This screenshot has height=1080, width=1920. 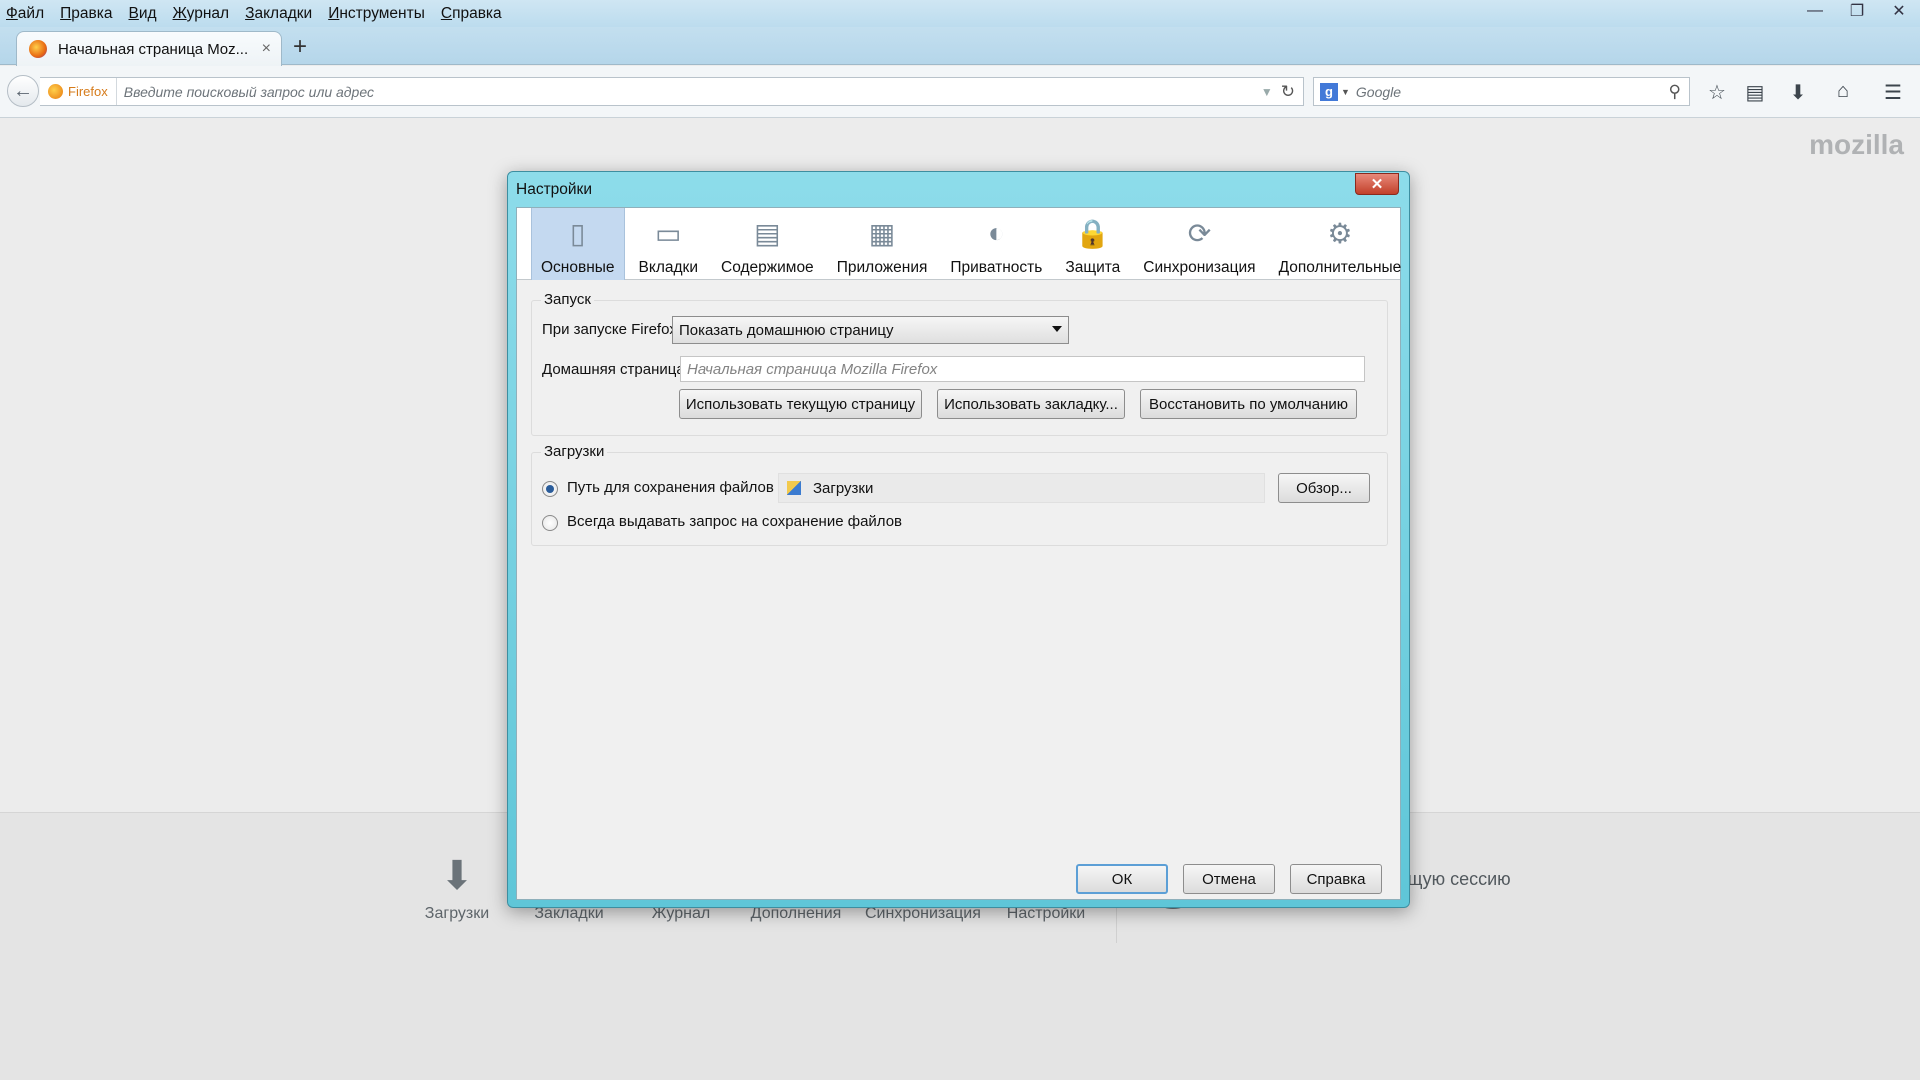 I want to click on firefox-favicon-icon, so click(x=38, y=49).